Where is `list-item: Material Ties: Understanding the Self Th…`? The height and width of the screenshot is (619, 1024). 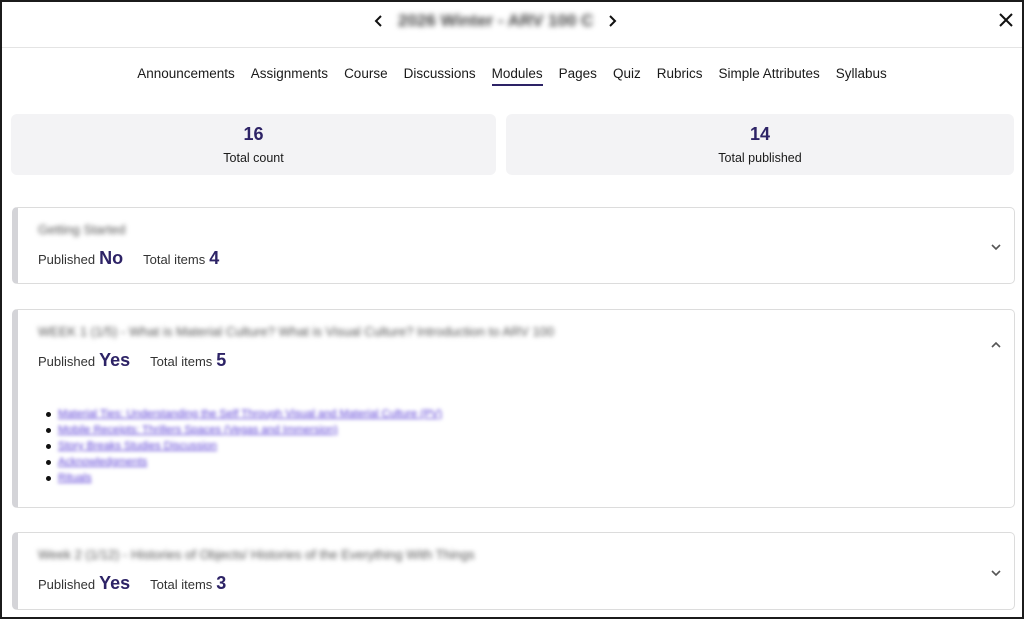 list-item: Material Ties: Understanding the Self Th… is located at coordinates (243, 414).